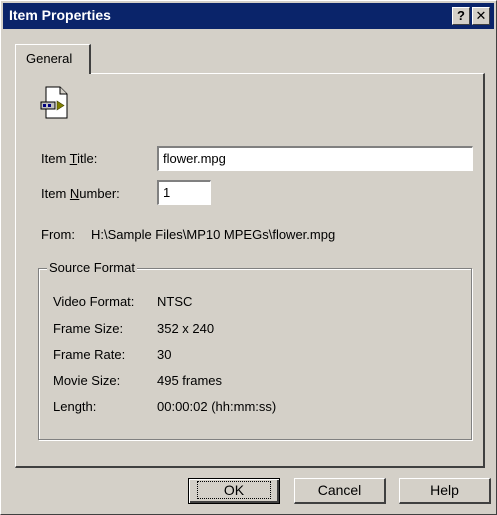 The height and width of the screenshot is (515, 497). Describe the element at coordinates (89, 354) in the screenshot. I see `frame-rate-label: Frame Rate:` at that location.